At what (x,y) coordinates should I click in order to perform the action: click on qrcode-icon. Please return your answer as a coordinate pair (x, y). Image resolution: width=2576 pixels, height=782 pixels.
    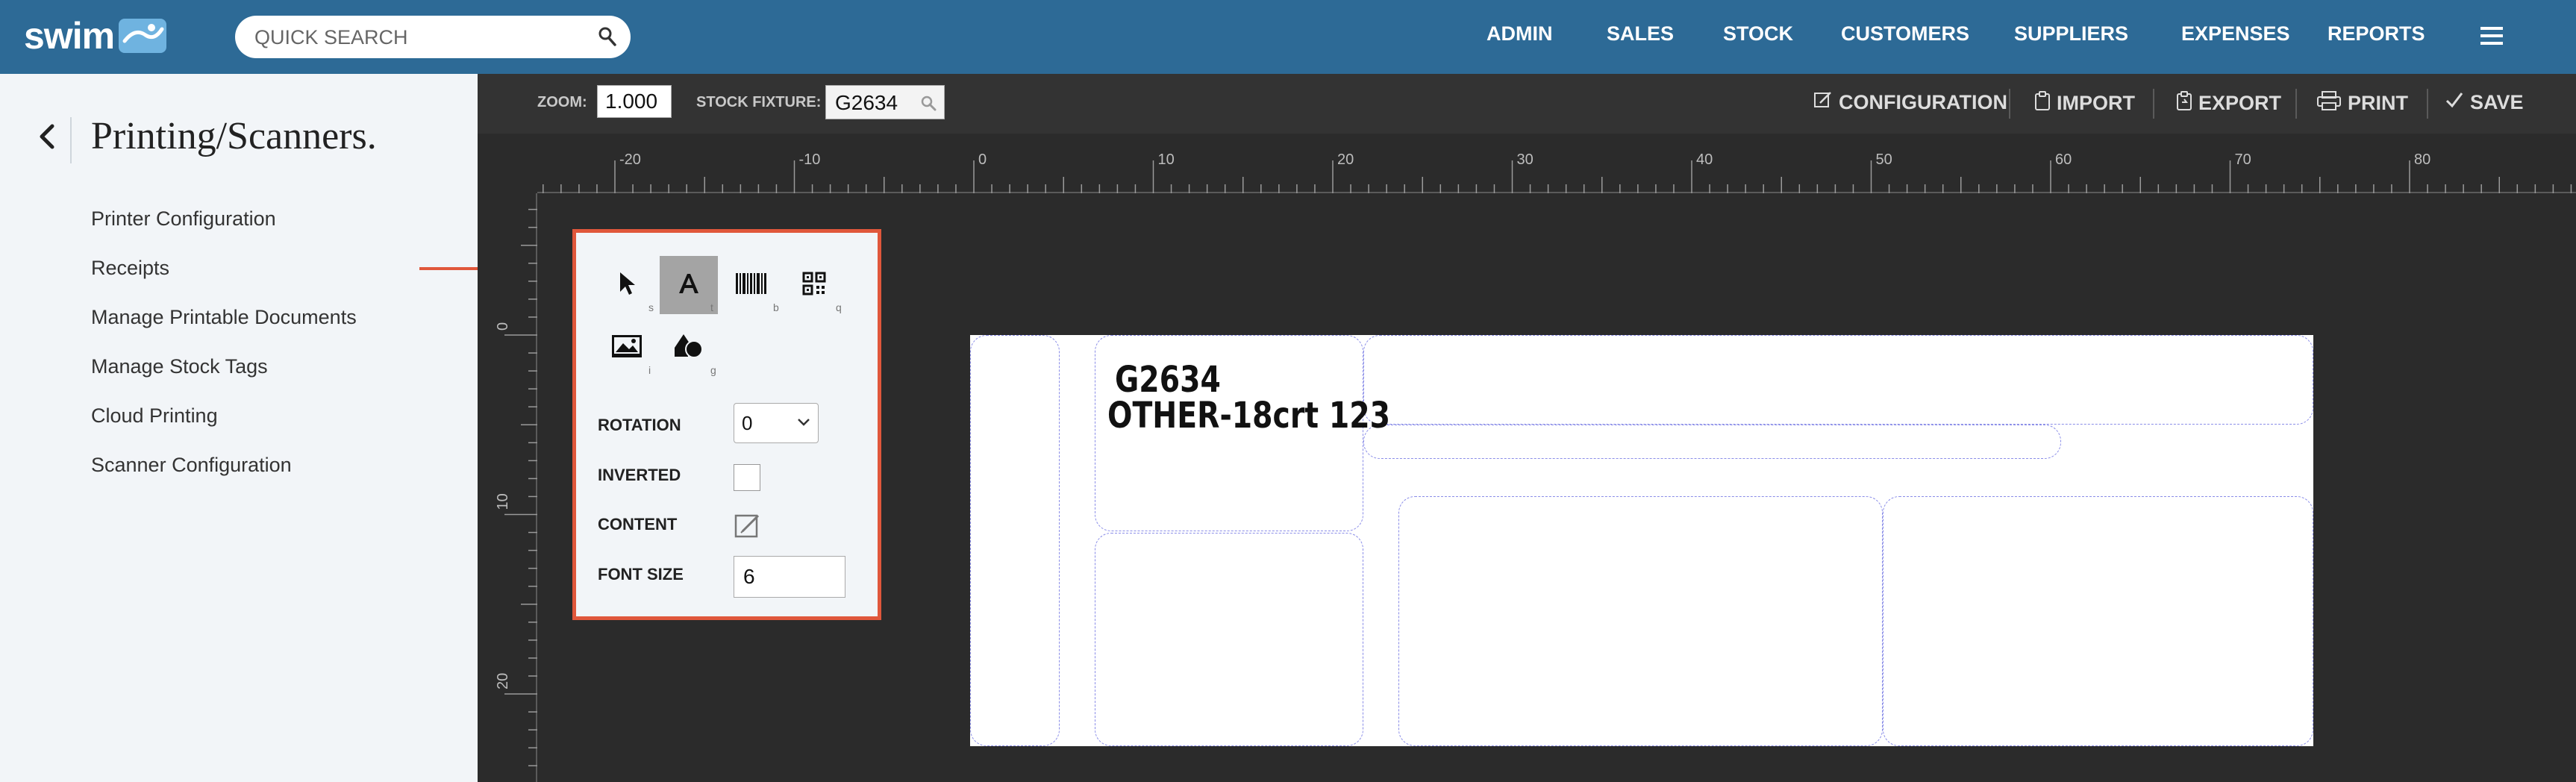
    Looking at the image, I should click on (814, 285).